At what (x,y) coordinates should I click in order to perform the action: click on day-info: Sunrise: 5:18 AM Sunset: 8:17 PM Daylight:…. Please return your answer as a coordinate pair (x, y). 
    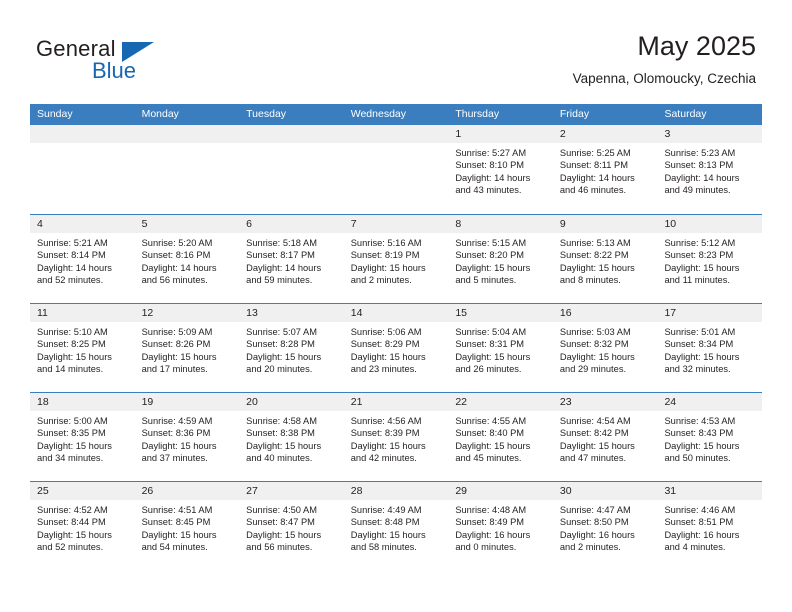
    Looking at the image, I should click on (291, 260).